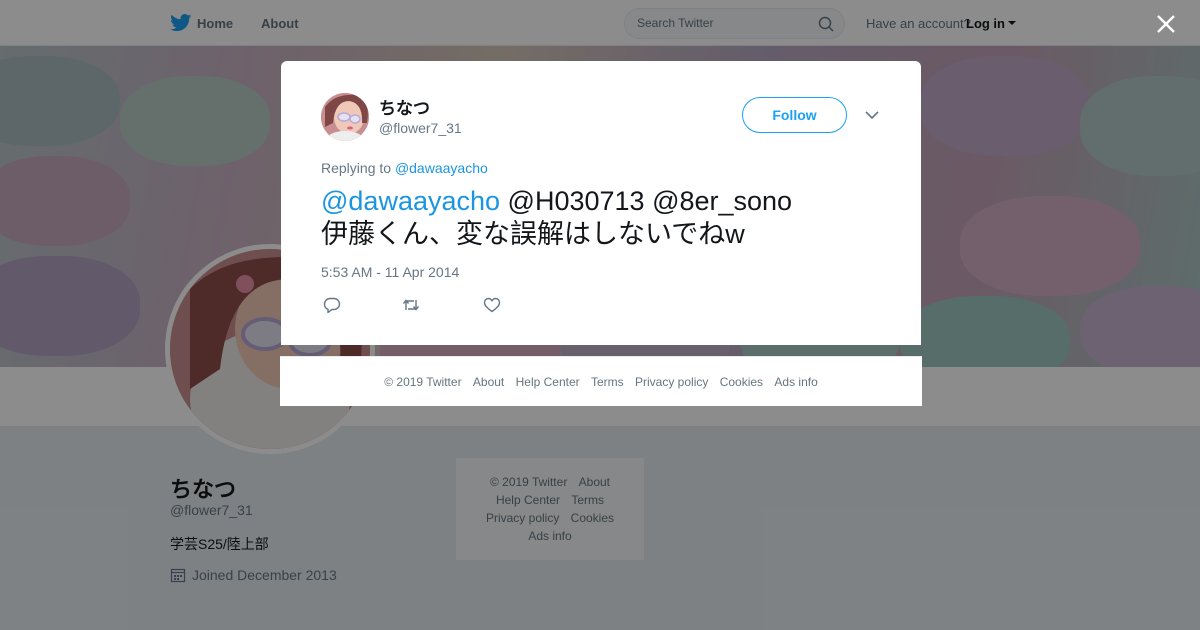 The image size is (1200, 630). Describe the element at coordinates (420, 128) in the screenshot. I see `tweet-author-handle: @flower7_31` at that location.